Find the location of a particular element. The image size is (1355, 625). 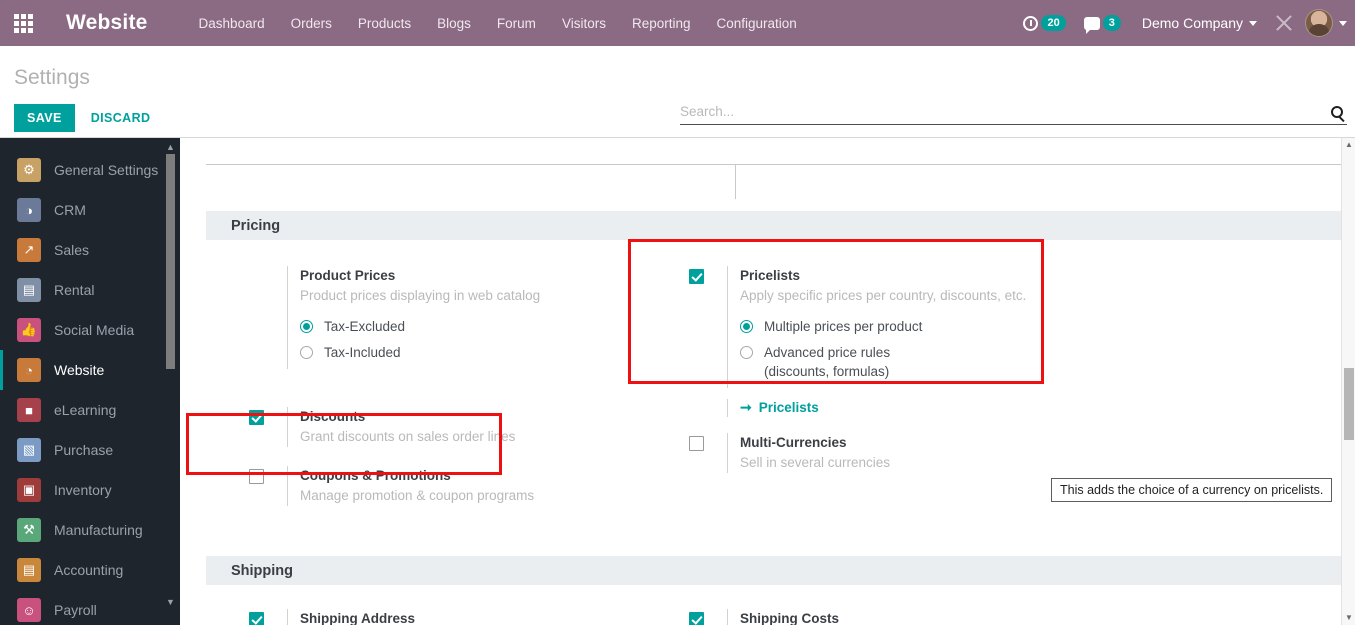

user-menu-chevron-down-icon is located at coordinates (1343, 23).